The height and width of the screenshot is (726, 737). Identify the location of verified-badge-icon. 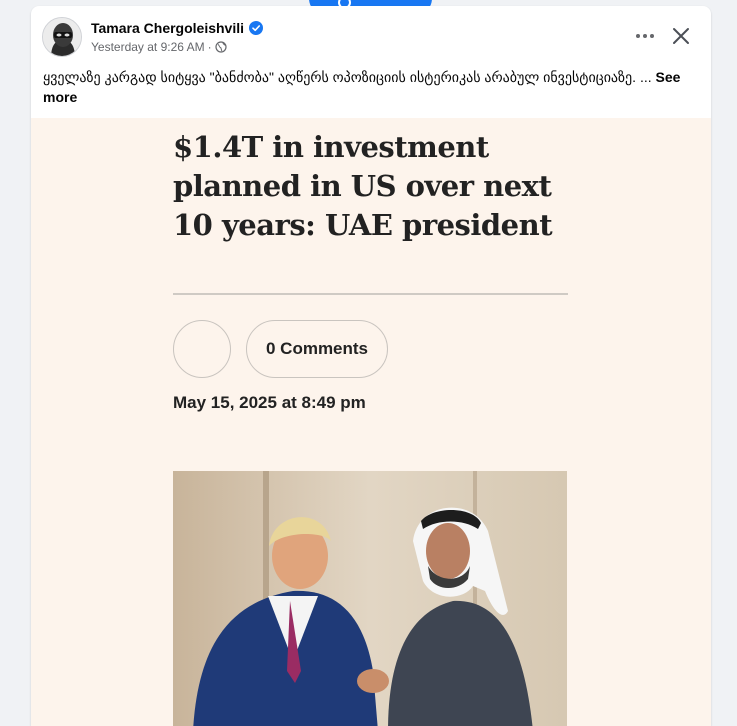
(256, 28).